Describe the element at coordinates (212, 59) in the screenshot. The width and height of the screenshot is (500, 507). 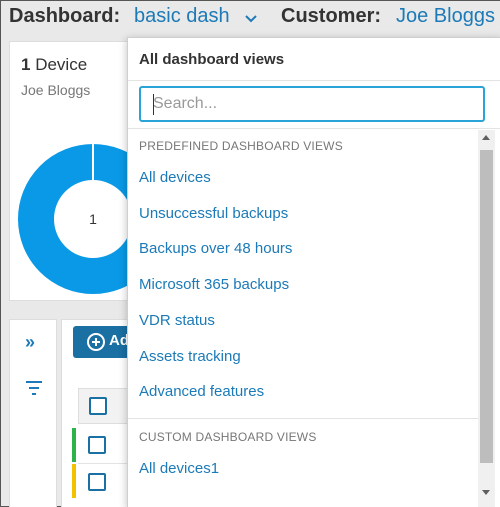
I see `dropdown-title: All dashboard views` at that location.